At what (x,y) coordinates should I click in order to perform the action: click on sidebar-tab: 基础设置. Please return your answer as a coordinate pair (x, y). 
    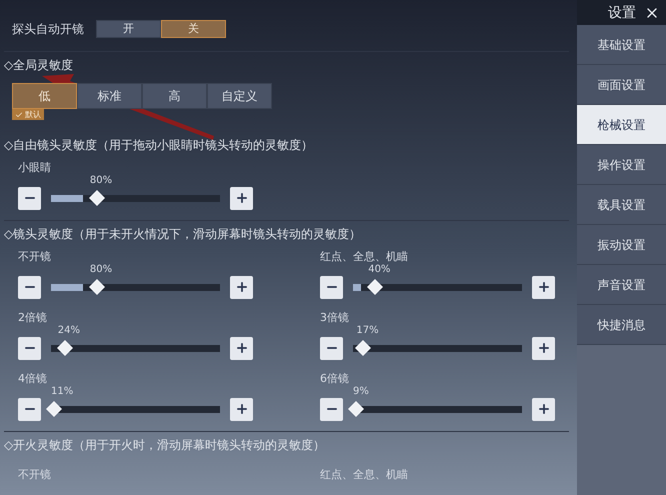
    Looking at the image, I should click on (621, 45).